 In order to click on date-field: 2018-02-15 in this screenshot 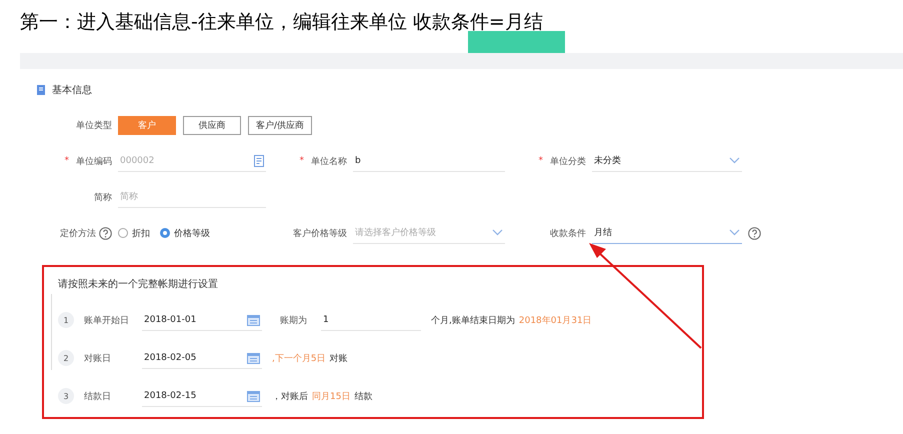, I will do `click(202, 396)`.